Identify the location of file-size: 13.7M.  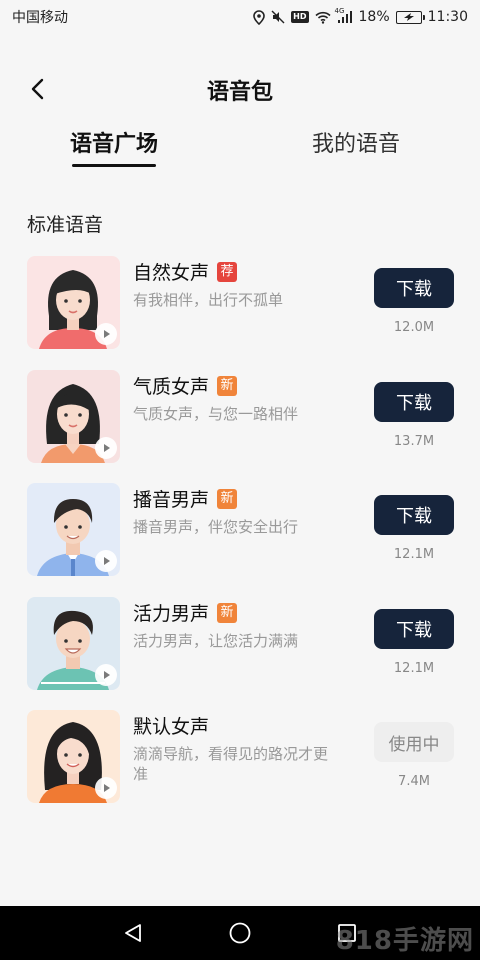
(414, 441).